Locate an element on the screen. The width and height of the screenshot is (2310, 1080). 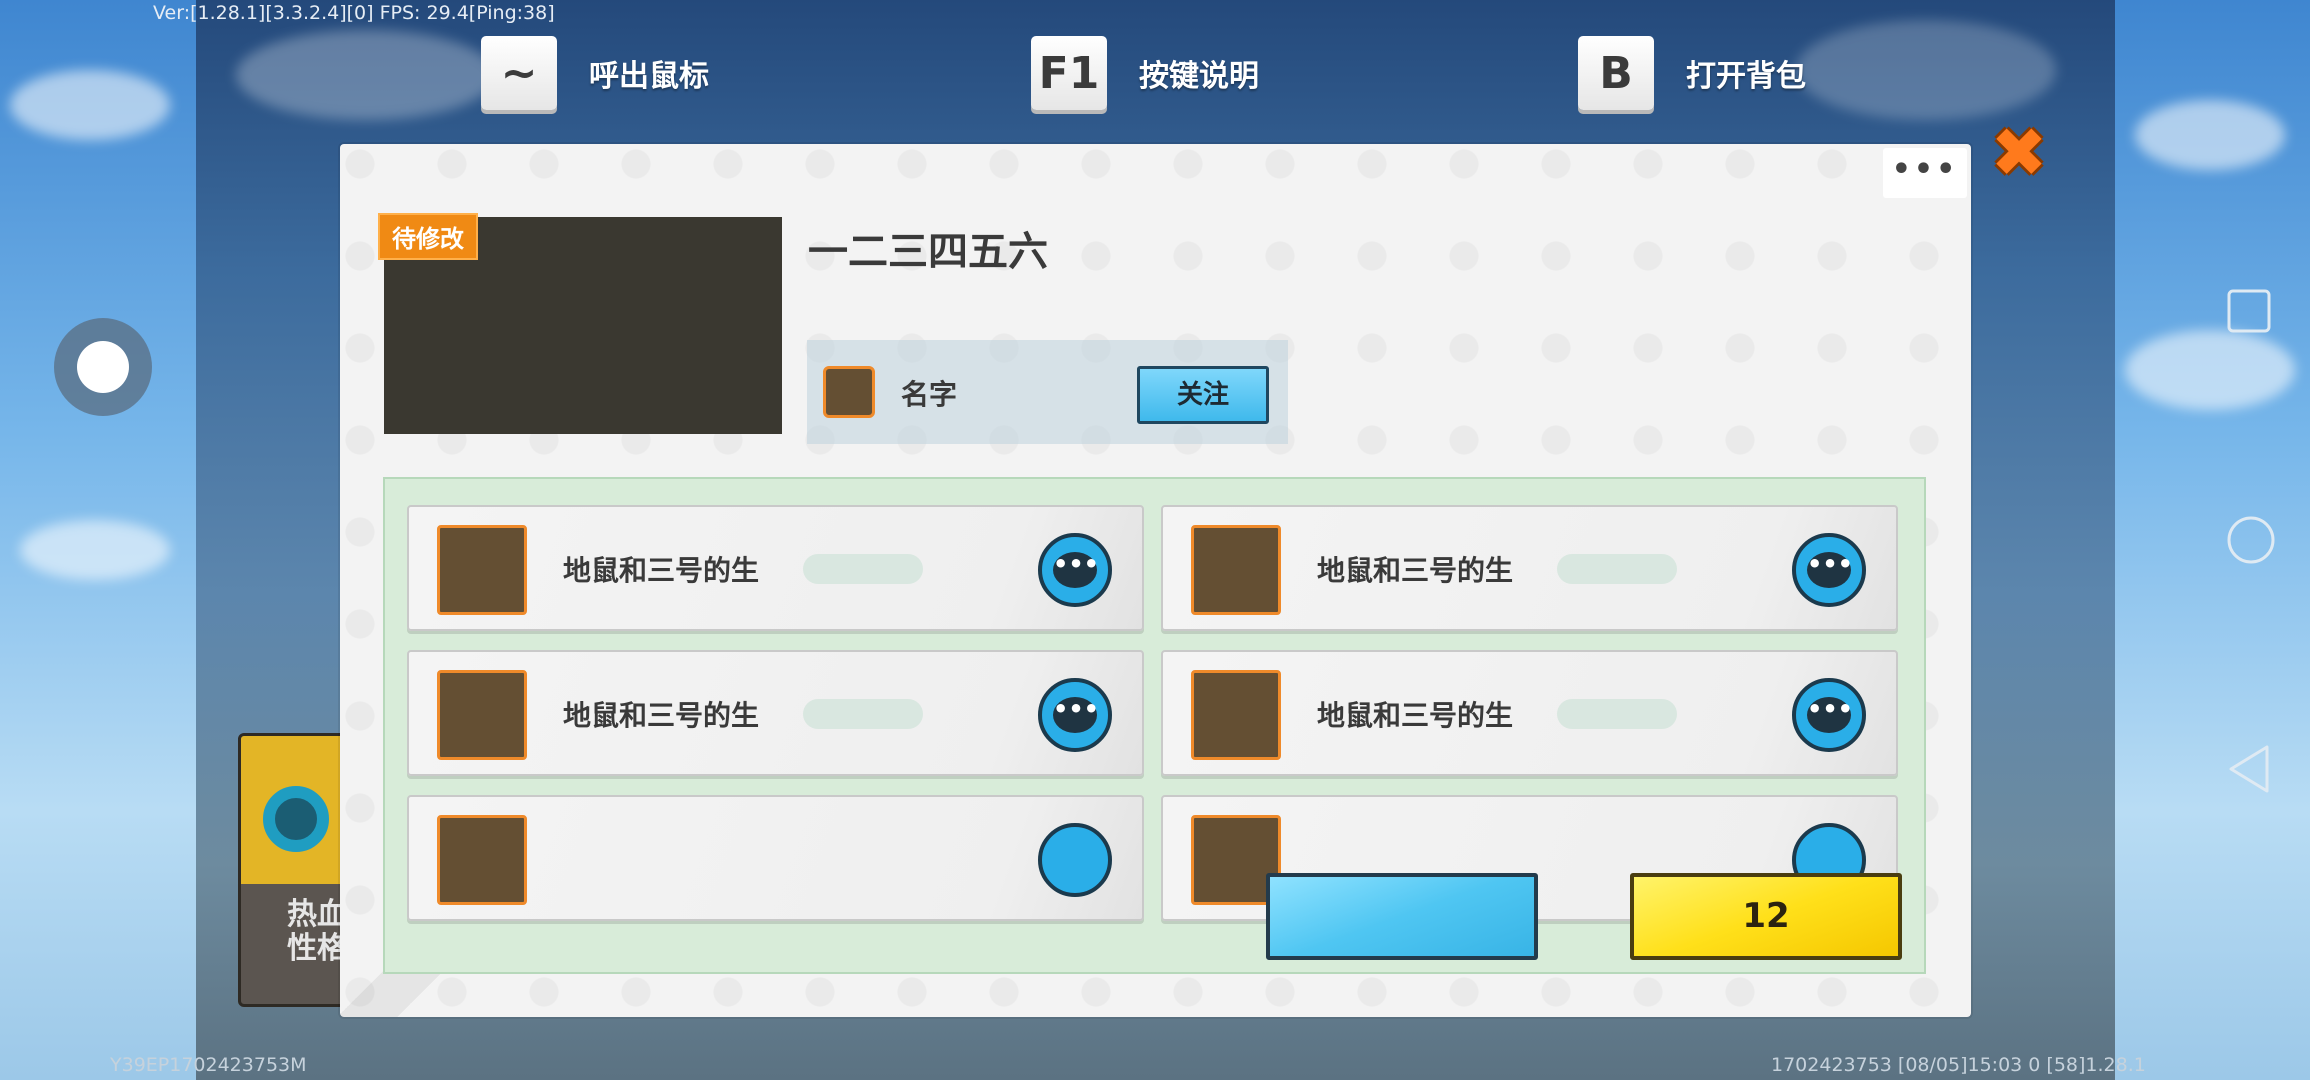
hint-open-backpack: B 打开背包 is located at coordinates (1692, 73).